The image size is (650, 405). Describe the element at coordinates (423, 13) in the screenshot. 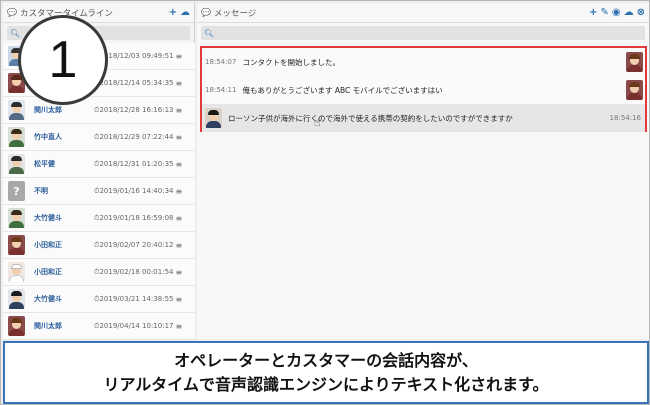

I see `message-header: 💬 メッセージ + ✎ ◉ ☁ ⊗` at that location.